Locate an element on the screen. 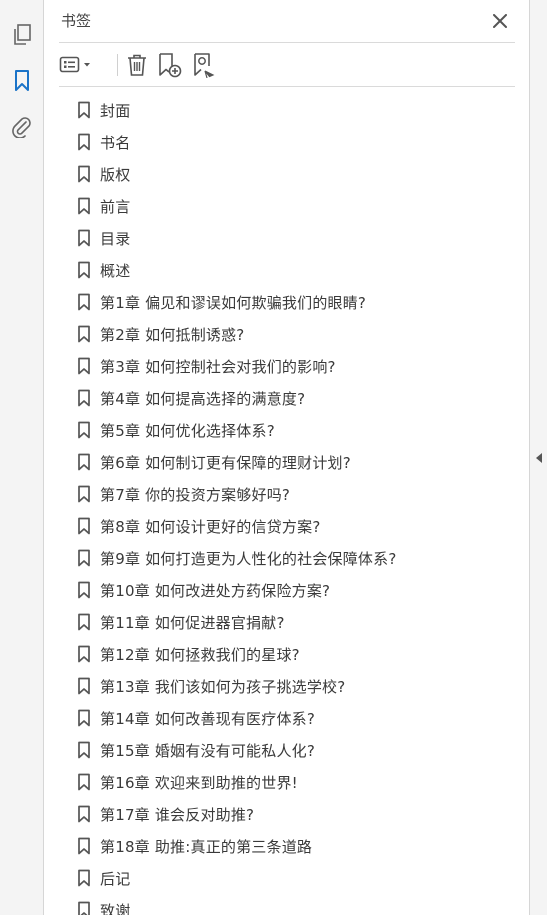 Image resolution: width=547 pixels, height=915 pixels. bookmark-label: 概述 is located at coordinates (115, 271).